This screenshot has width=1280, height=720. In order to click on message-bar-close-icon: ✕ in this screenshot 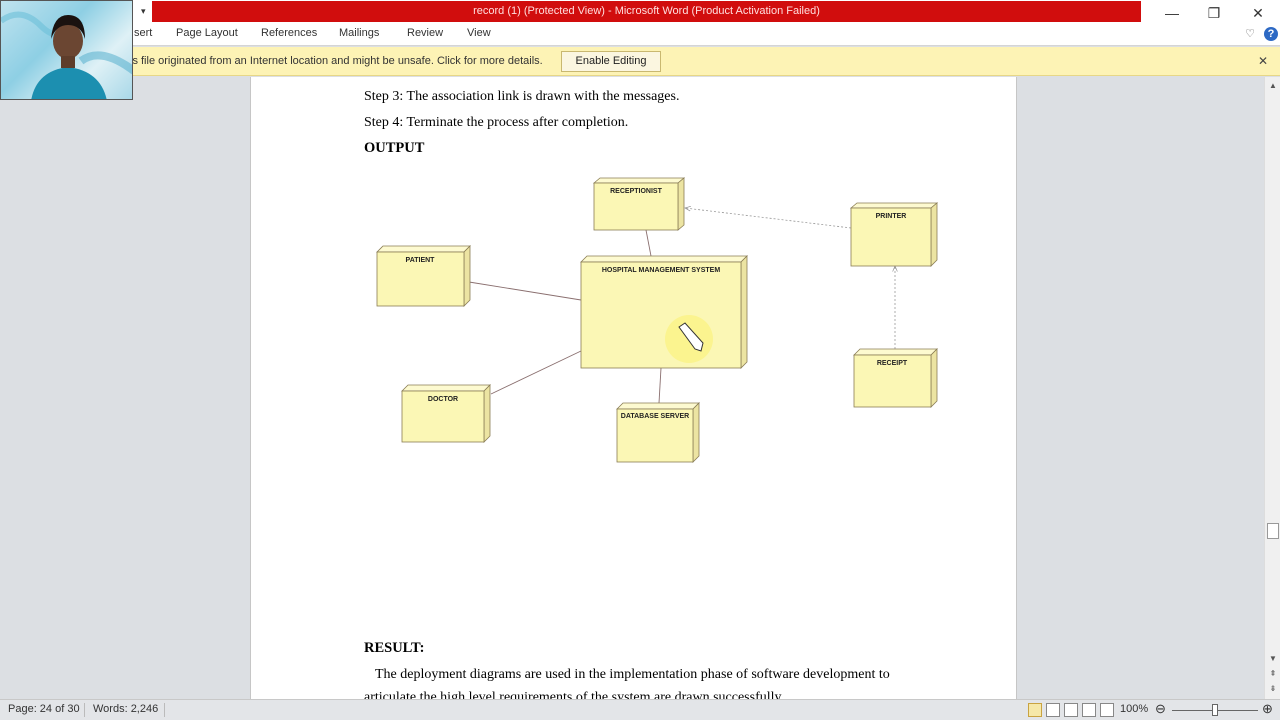, I will do `click(1263, 61)`.